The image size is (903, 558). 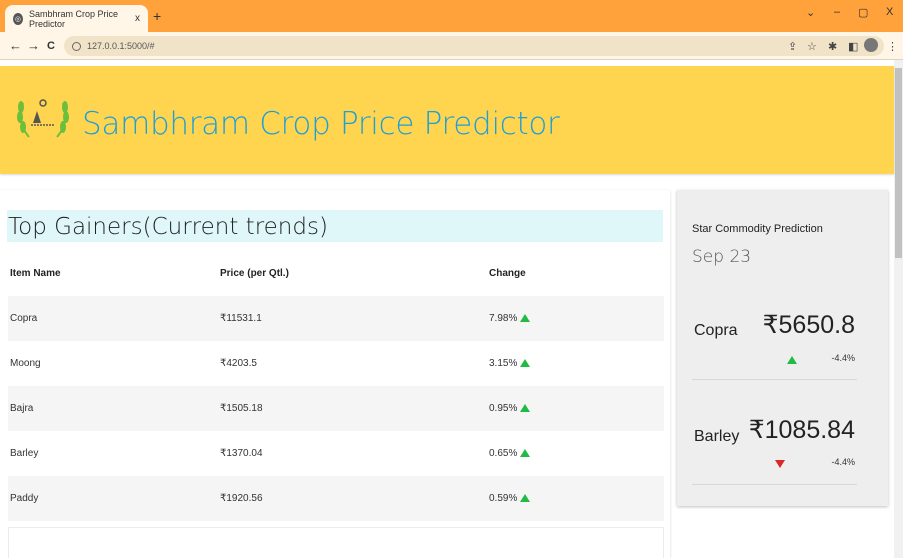 I want to click on item-change: 7.98%, so click(x=510, y=318).